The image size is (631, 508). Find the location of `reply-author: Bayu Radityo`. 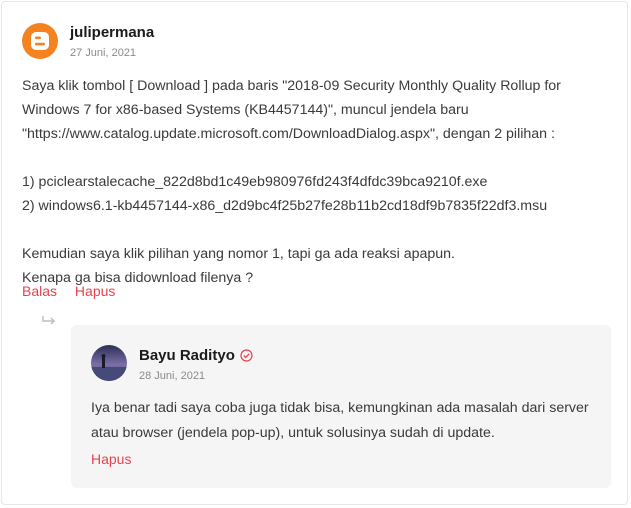

reply-author: Bayu Radityo is located at coordinates (196, 355).